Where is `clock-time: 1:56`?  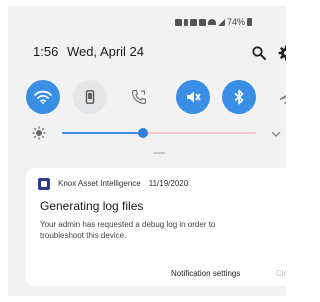 clock-time: 1:56 is located at coordinates (45, 51).